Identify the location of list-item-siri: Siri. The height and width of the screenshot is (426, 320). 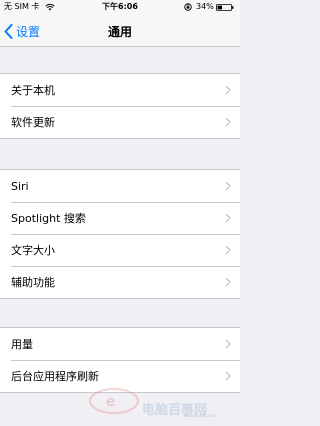
(120, 186).